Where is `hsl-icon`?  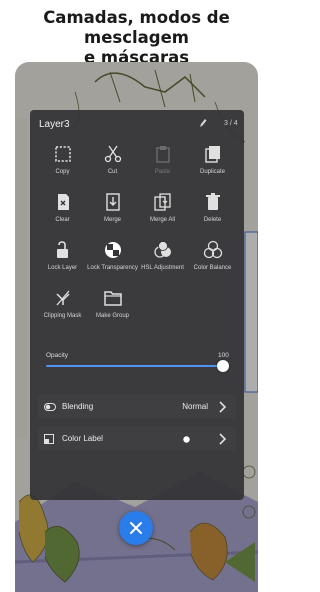
hsl-icon is located at coordinates (162, 249).